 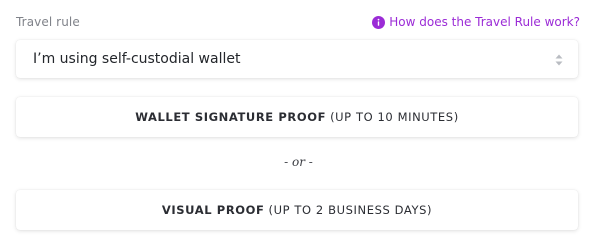 I want to click on wallet-signature-proof-detail: (UP TO 10 MINUTES), so click(x=394, y=117).